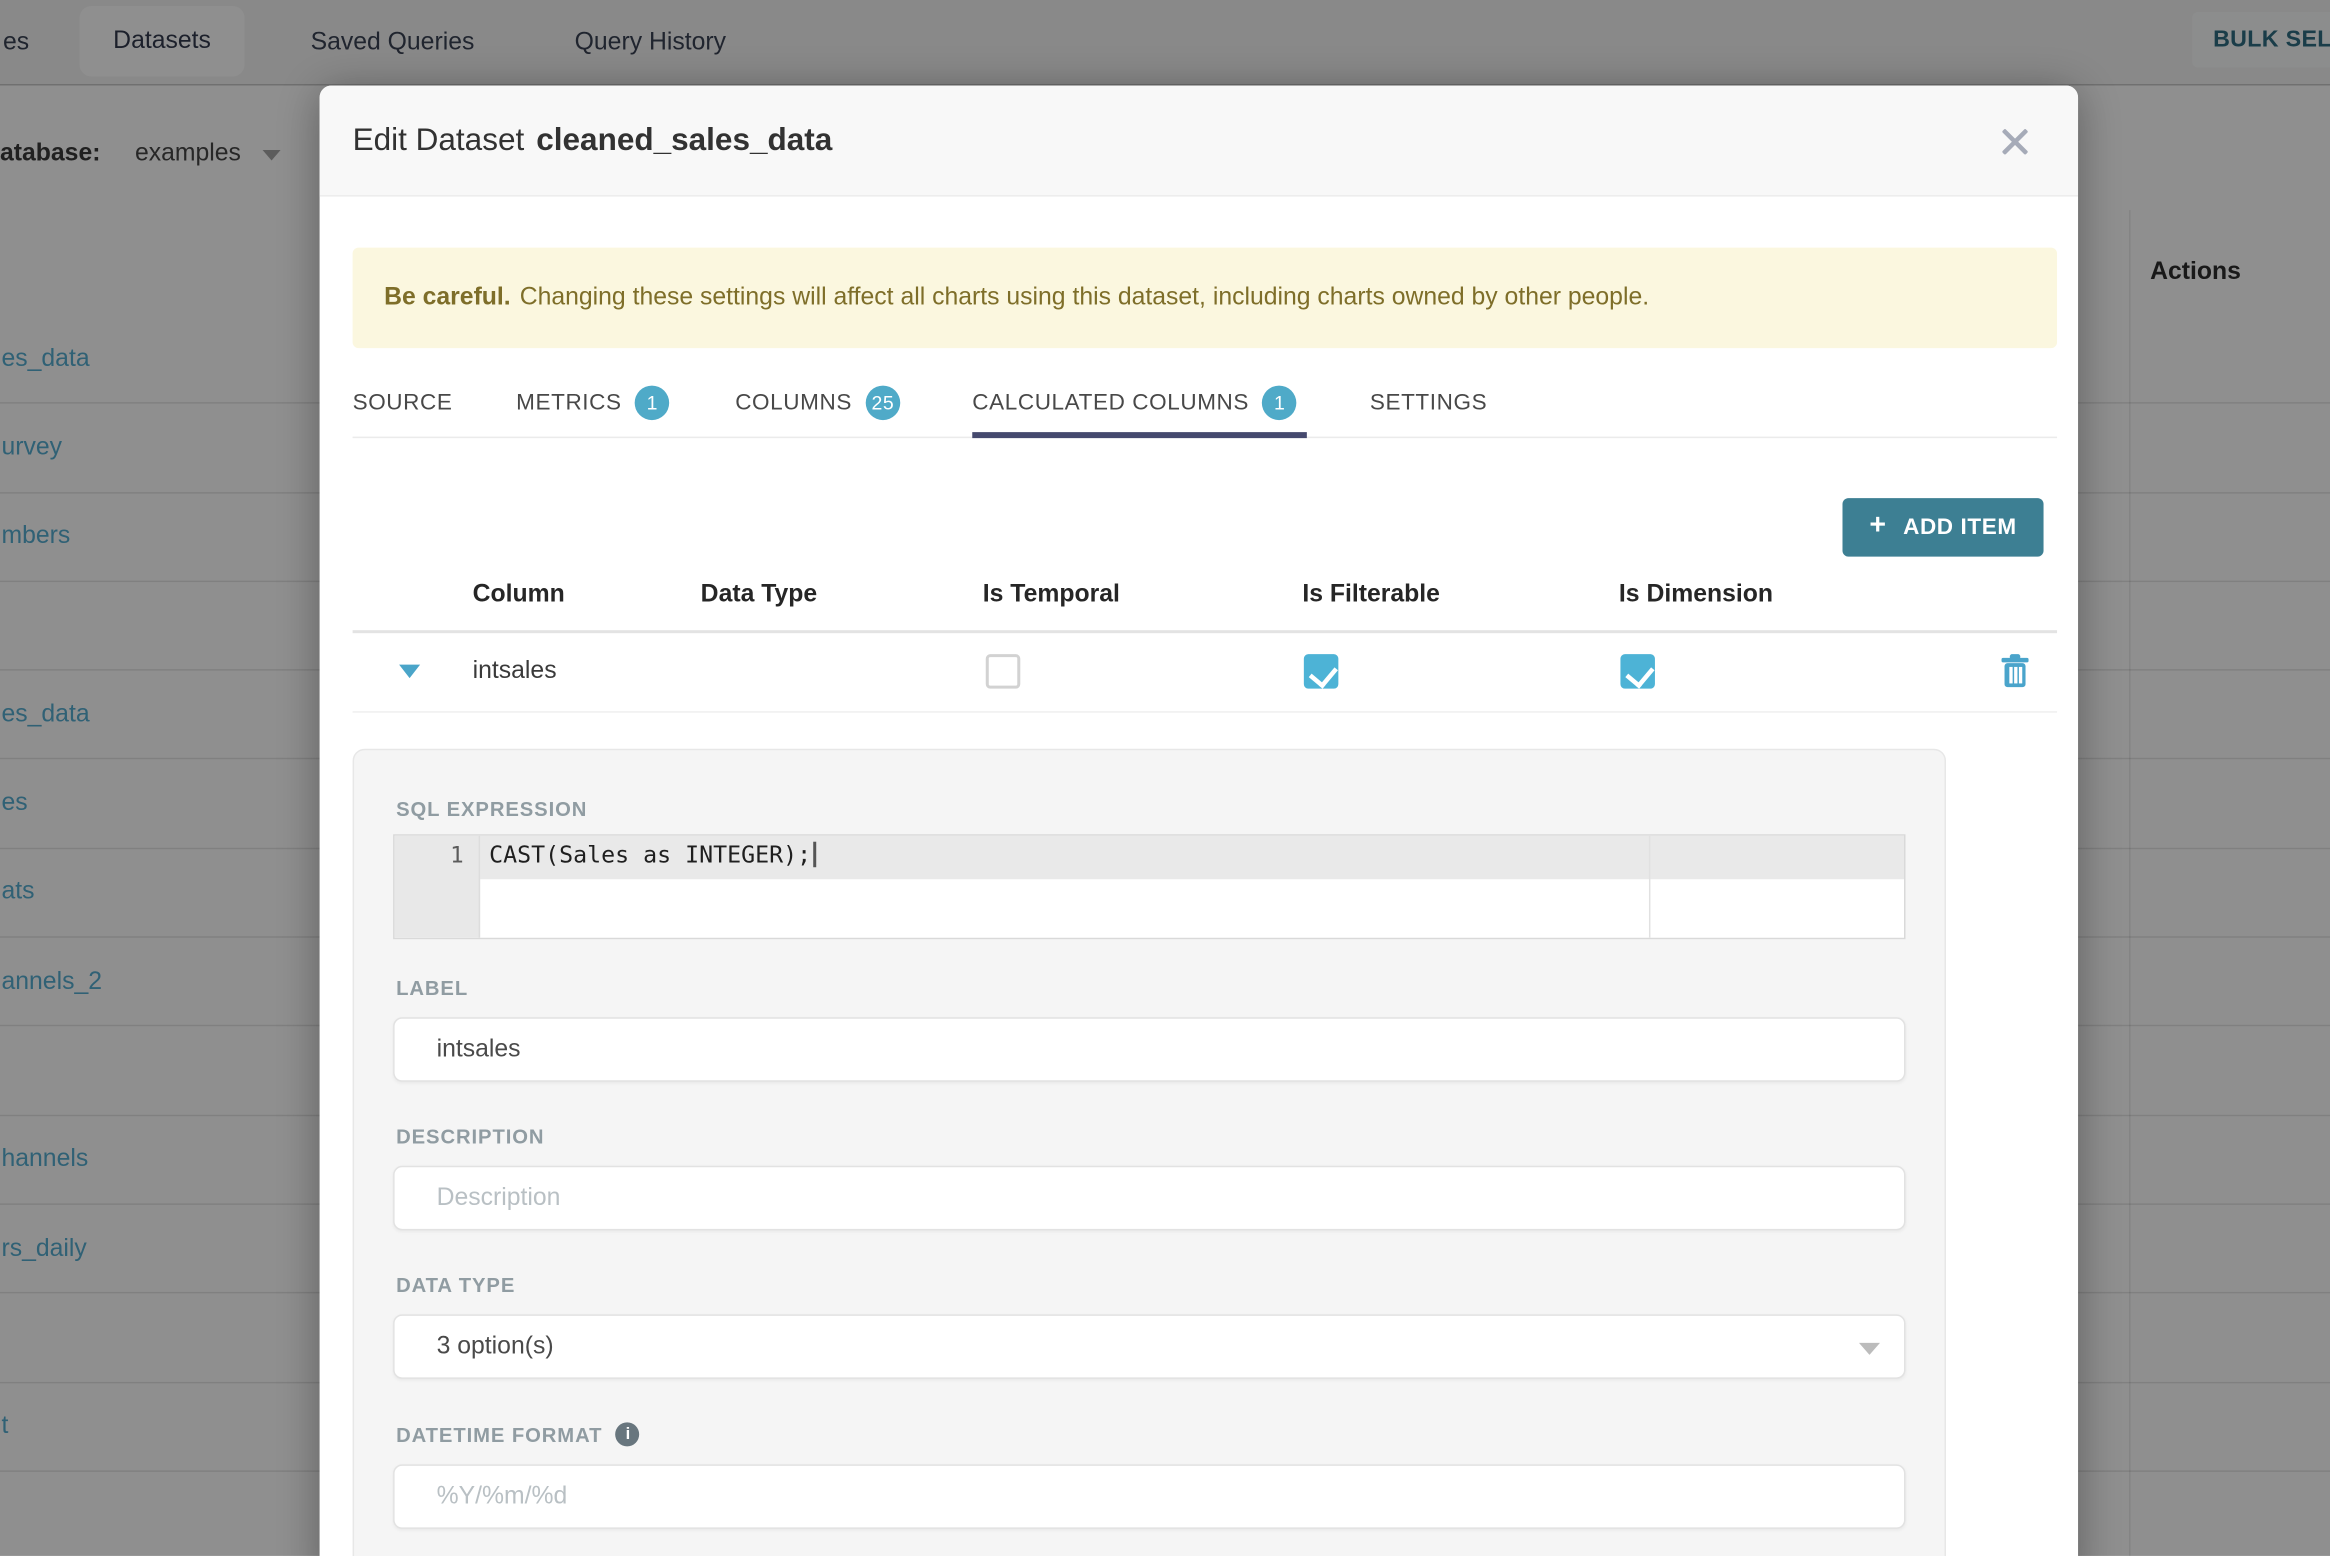  What do you see at coordinates (1149, 1049) in the screenshot?
I see `label-input: intsales` at bounding box center [1149, 1049].